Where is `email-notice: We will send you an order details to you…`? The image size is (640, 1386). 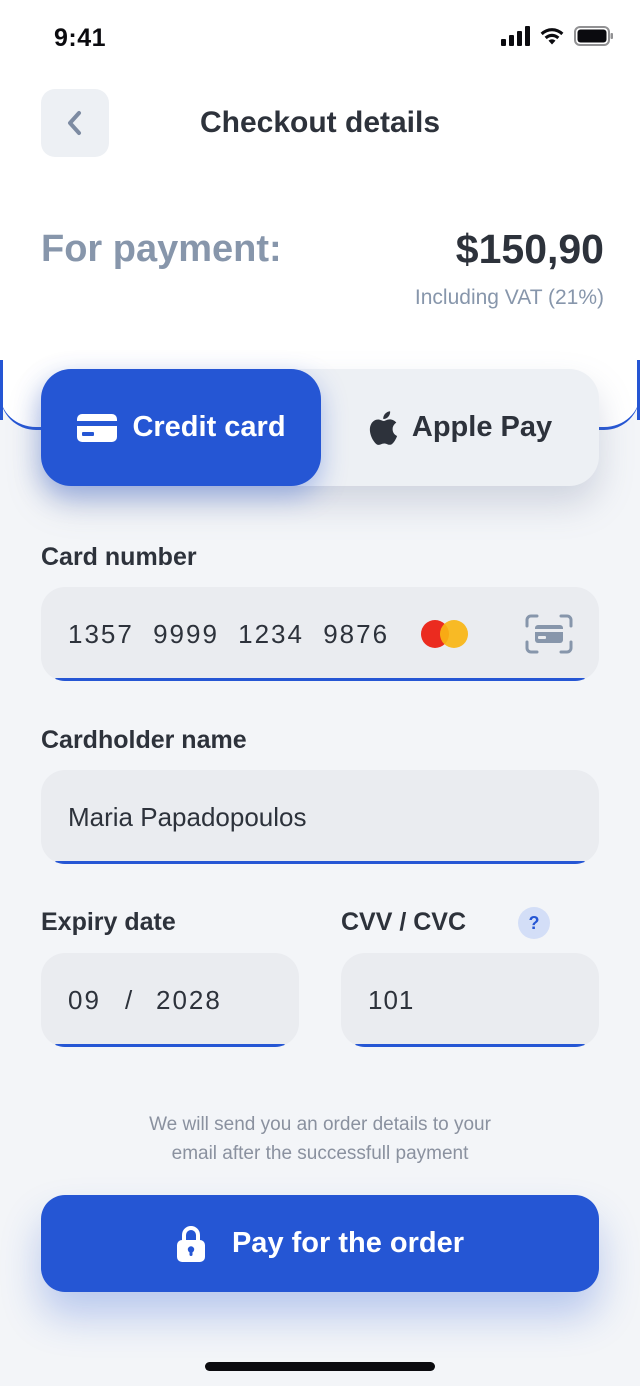 email-notice: We will send you an order details to you… is located at coordinates (320, 1139).